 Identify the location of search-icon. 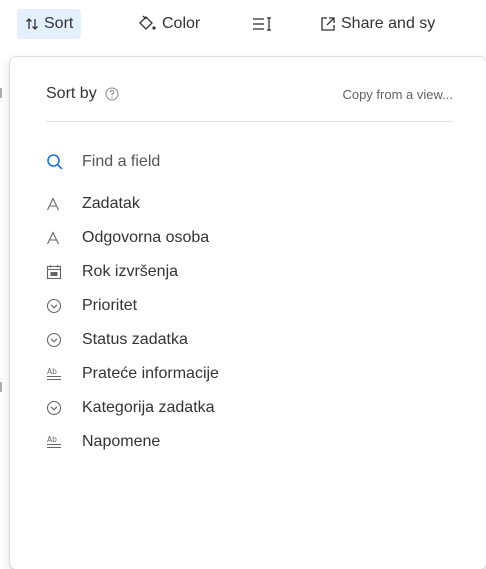
(57, 162).